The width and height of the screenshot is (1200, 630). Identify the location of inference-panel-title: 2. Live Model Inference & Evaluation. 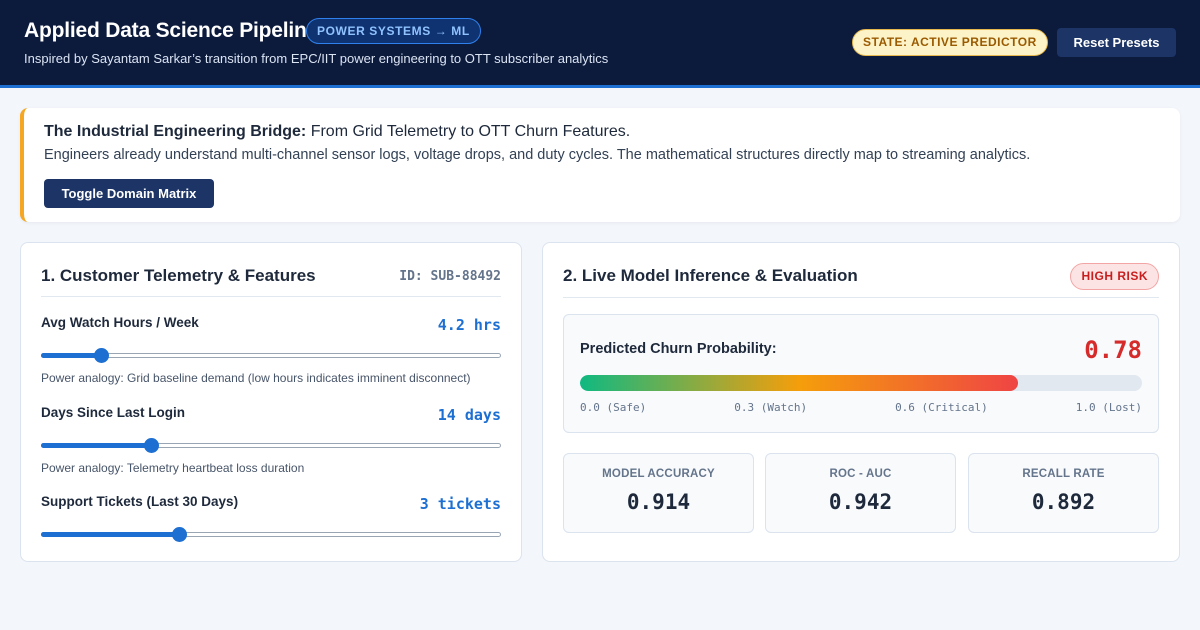
(710, 275).